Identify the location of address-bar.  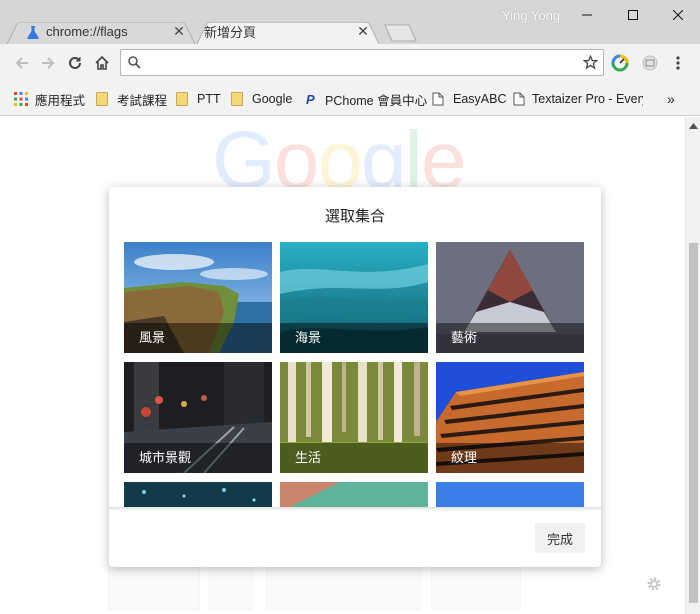
(362, 62).